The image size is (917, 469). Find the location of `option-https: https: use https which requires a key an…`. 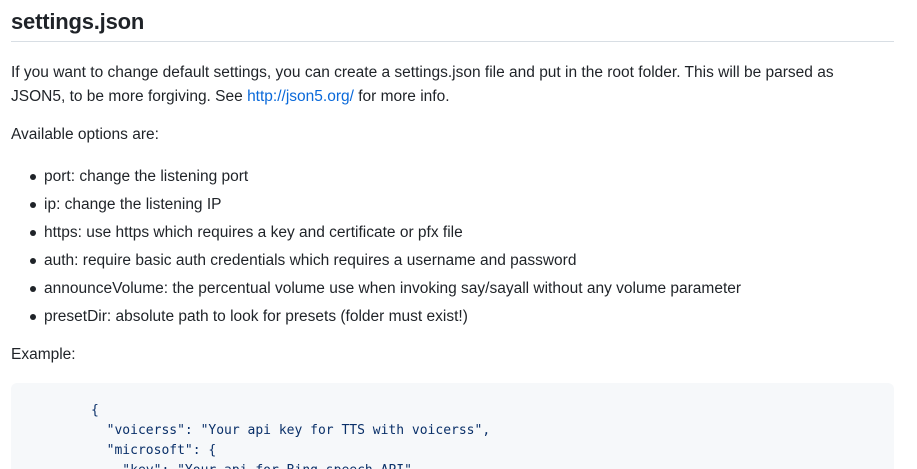

option-https: https: use https which requires a key an… is located at coordinates (253, 232).